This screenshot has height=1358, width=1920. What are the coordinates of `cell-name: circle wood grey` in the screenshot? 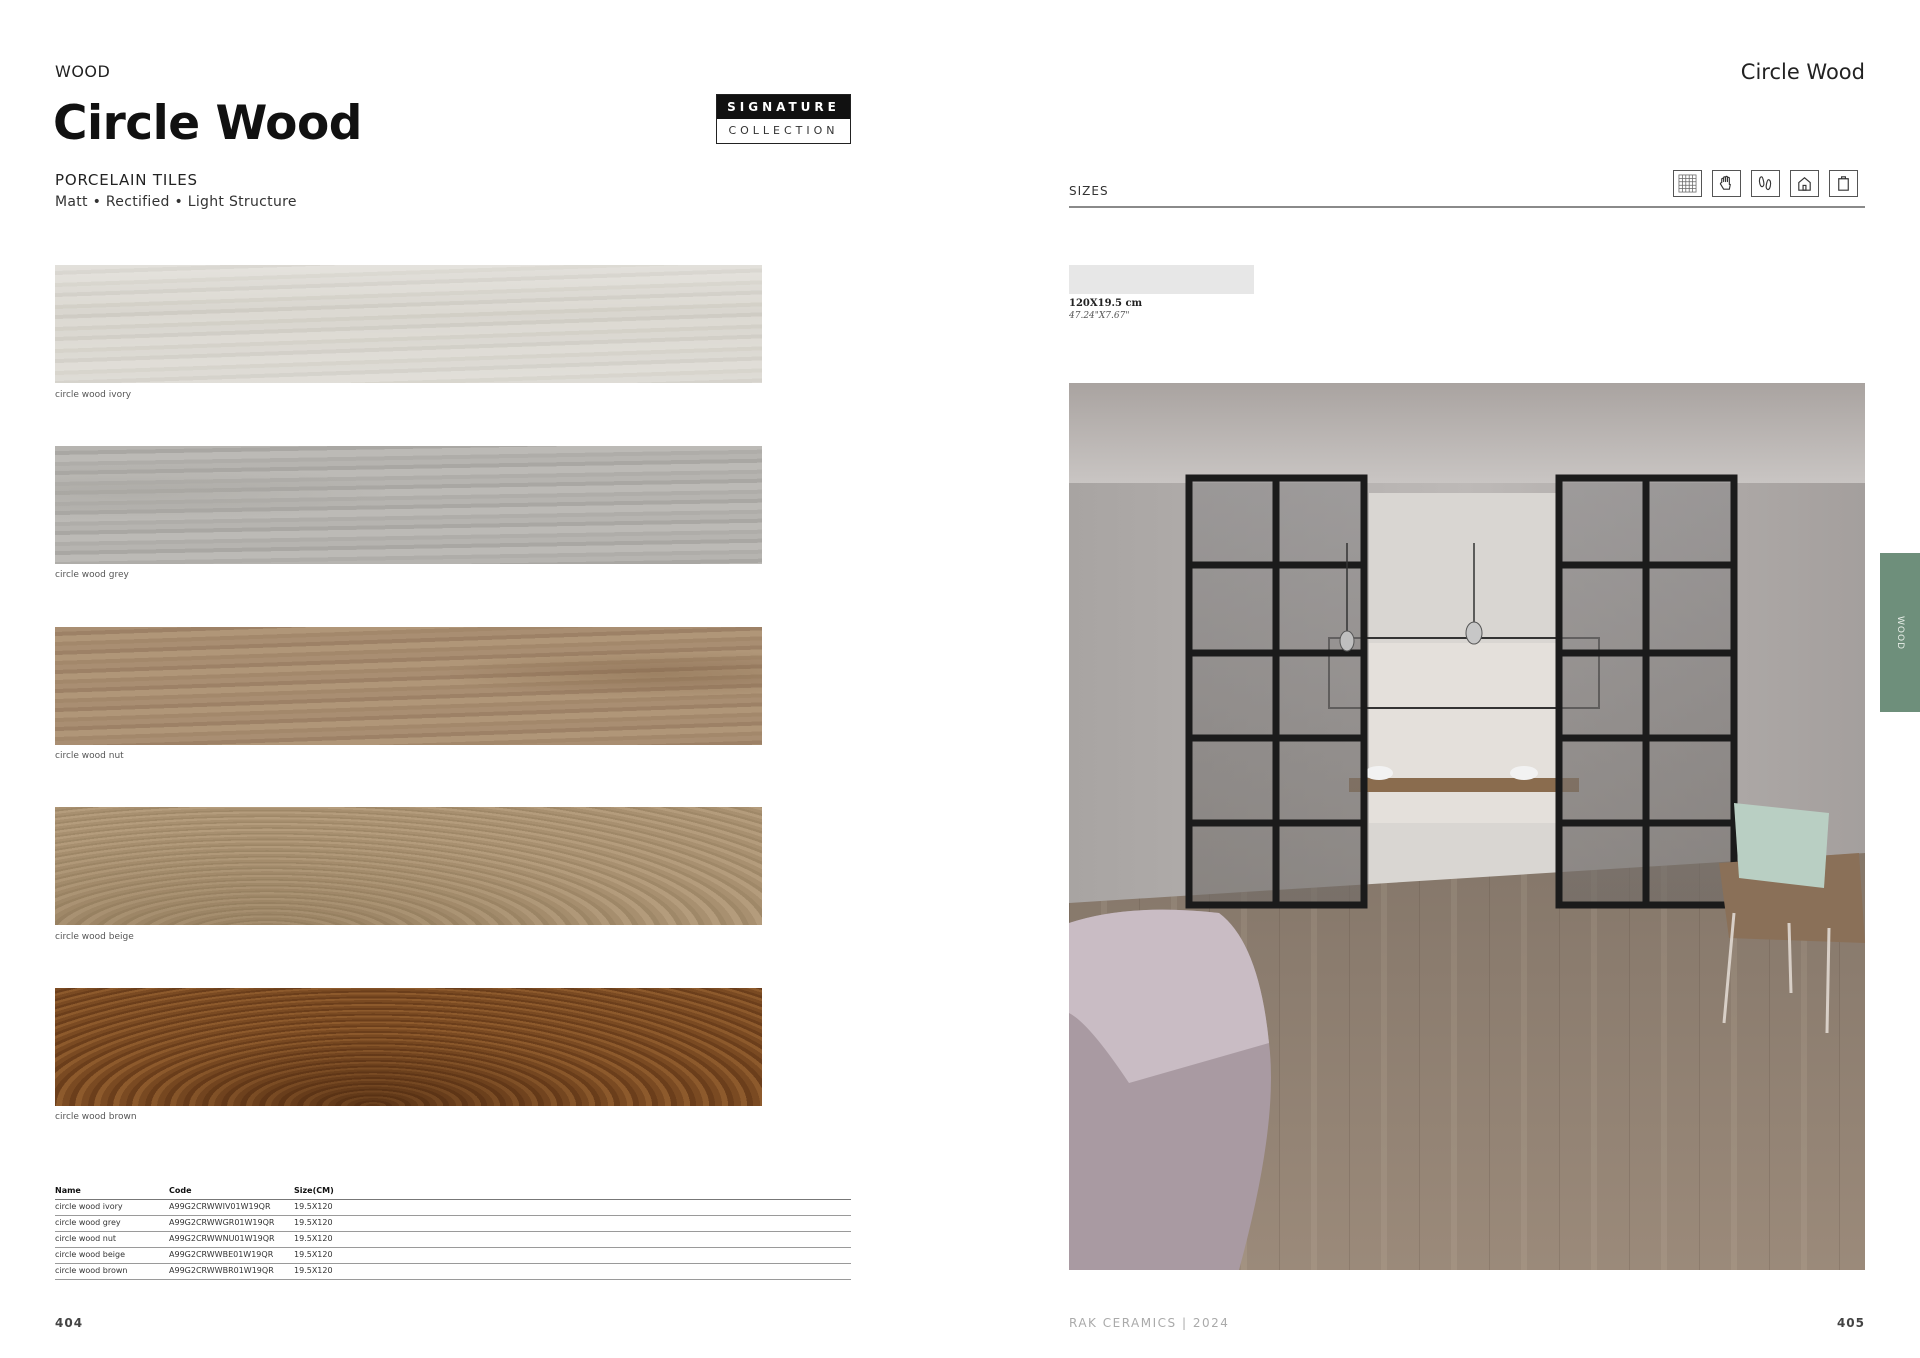 It's located at (88, 1222).